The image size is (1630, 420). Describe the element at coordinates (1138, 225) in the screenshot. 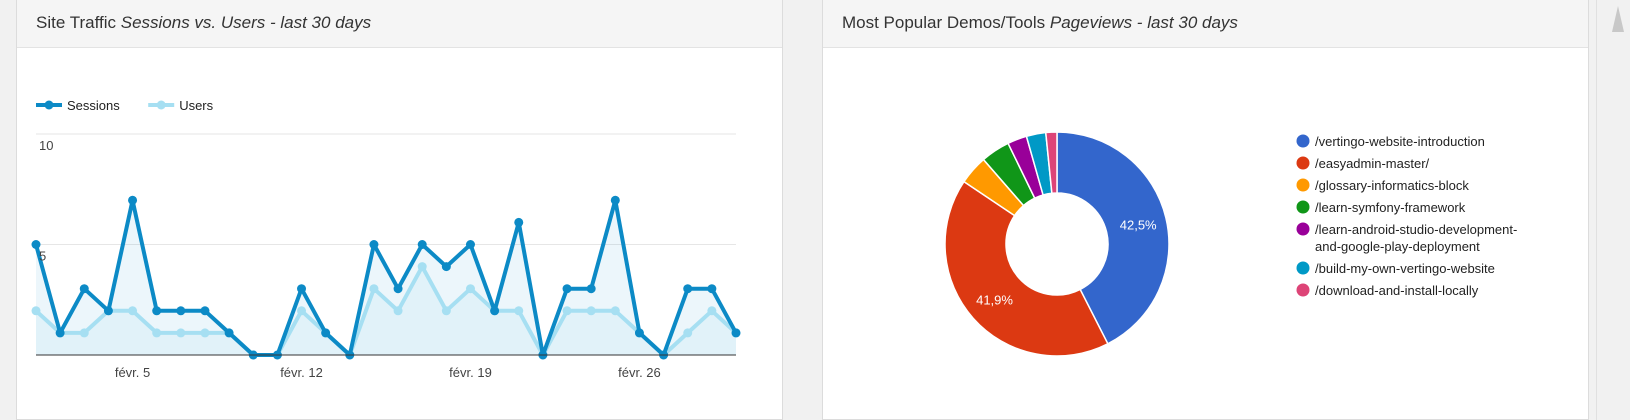

I see `slice-label: 42,5%` at that location.